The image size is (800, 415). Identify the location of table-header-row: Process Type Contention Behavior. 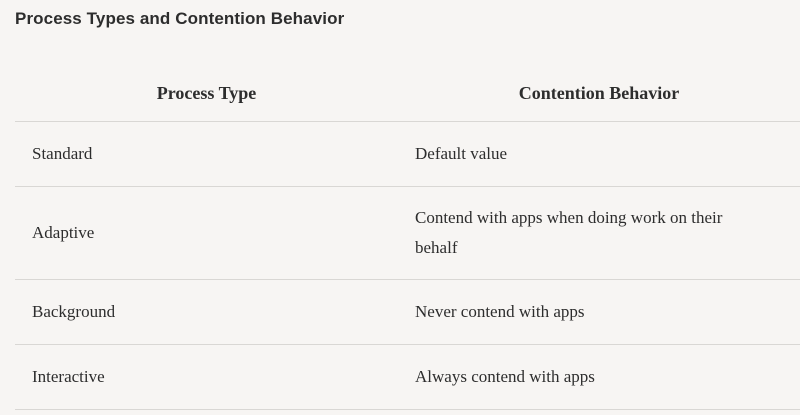
(407, 93).